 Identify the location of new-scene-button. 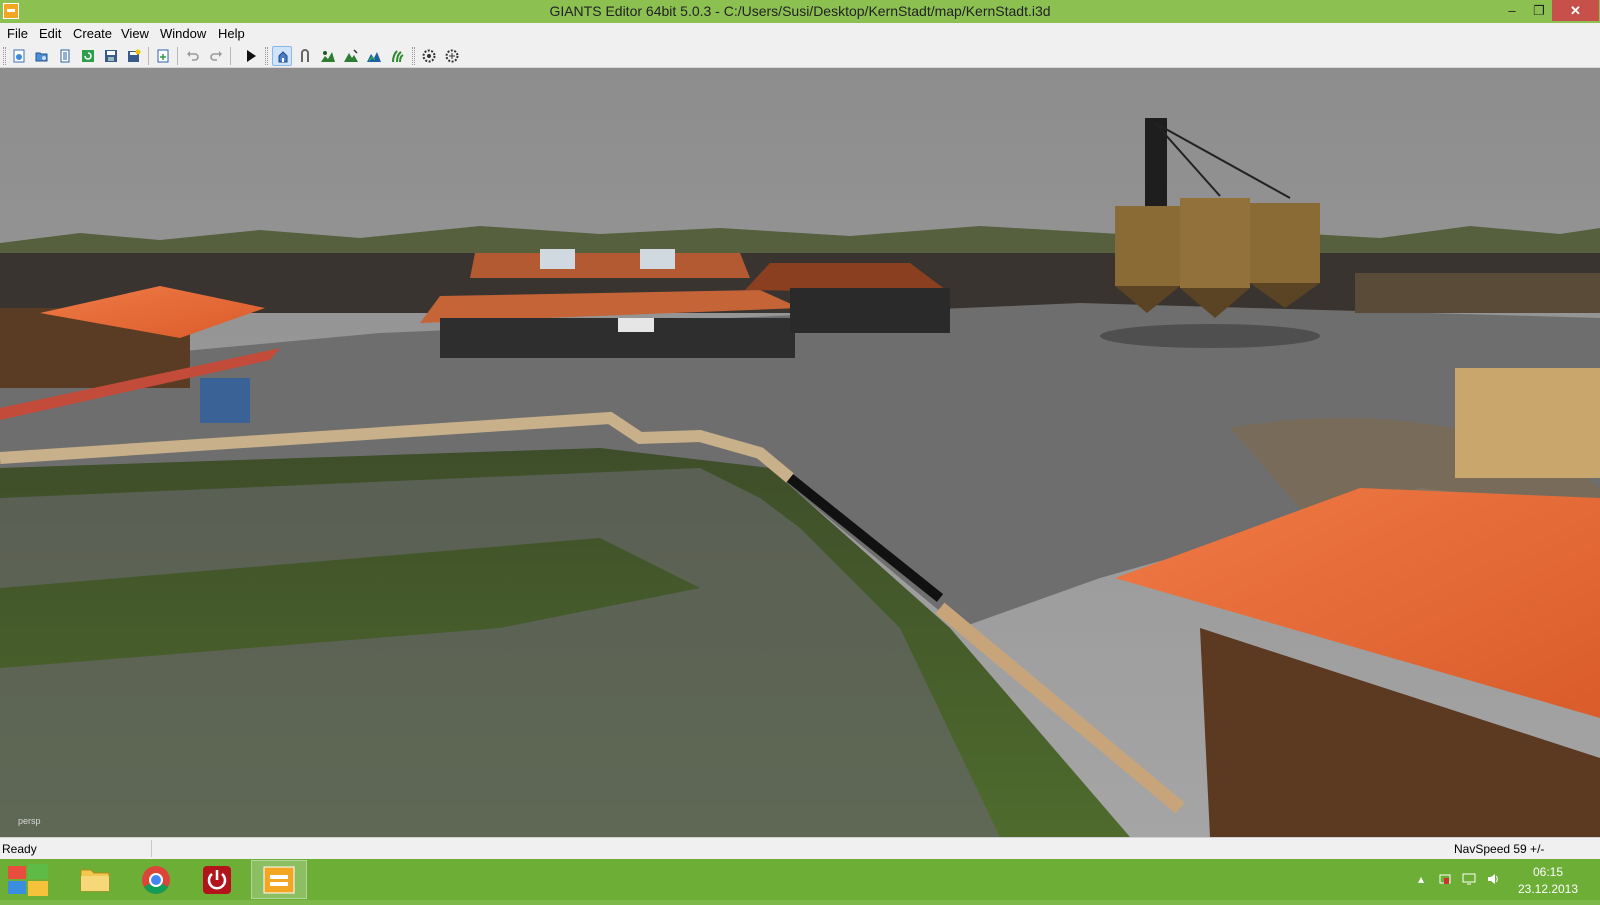
(19, 56).